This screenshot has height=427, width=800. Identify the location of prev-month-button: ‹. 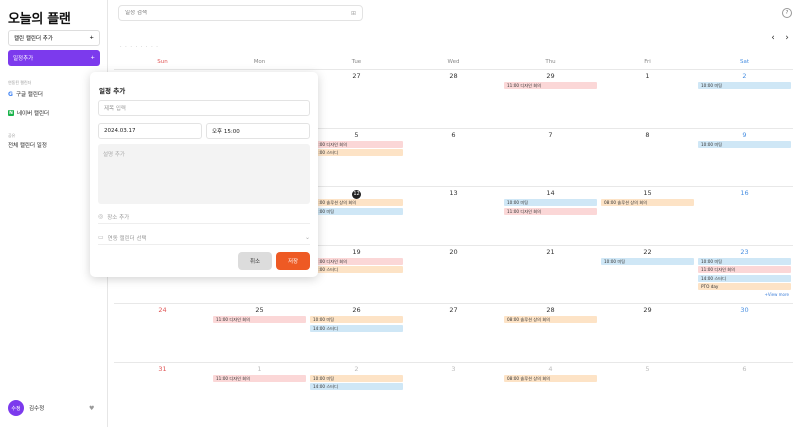
(773, 38).